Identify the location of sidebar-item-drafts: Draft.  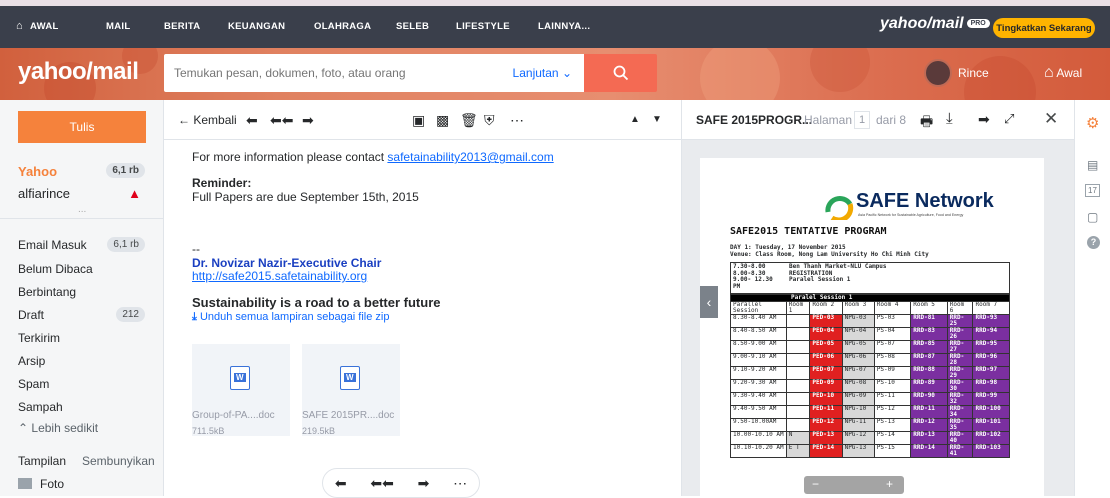
(31, 315).